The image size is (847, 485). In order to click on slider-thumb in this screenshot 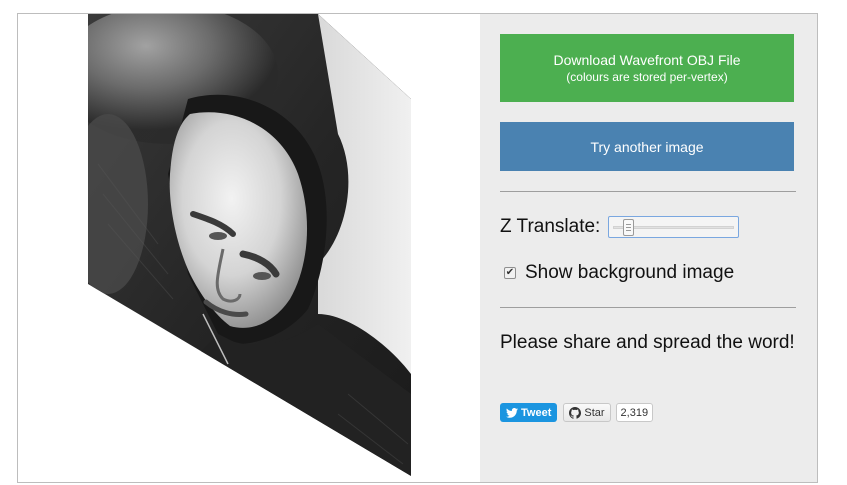, I will do `click(628, 227)`.